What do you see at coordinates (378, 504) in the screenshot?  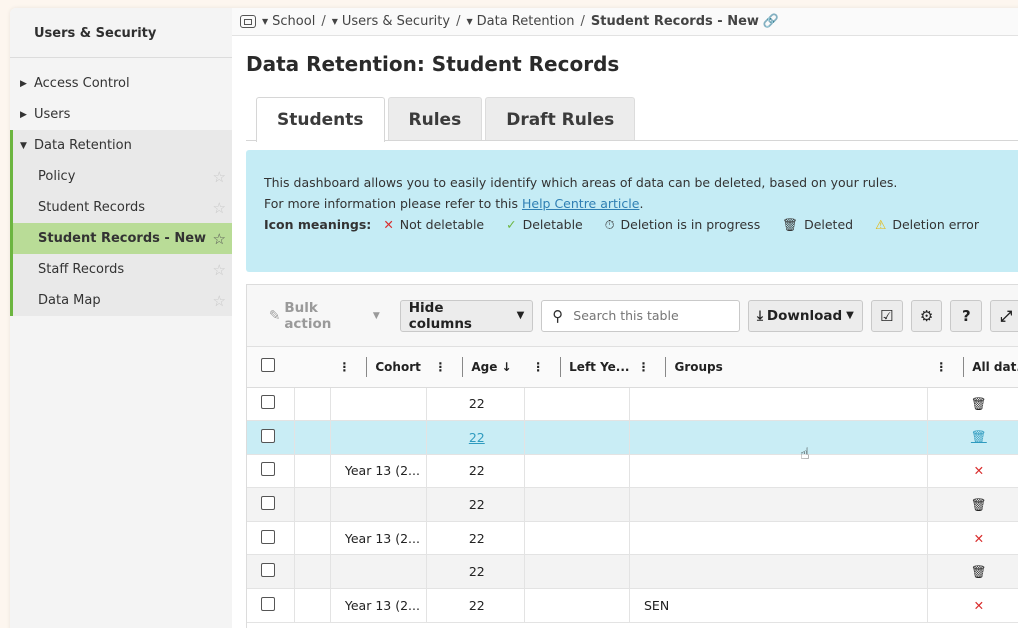 I see `cohort-cell` at bounding box center [378, 504].